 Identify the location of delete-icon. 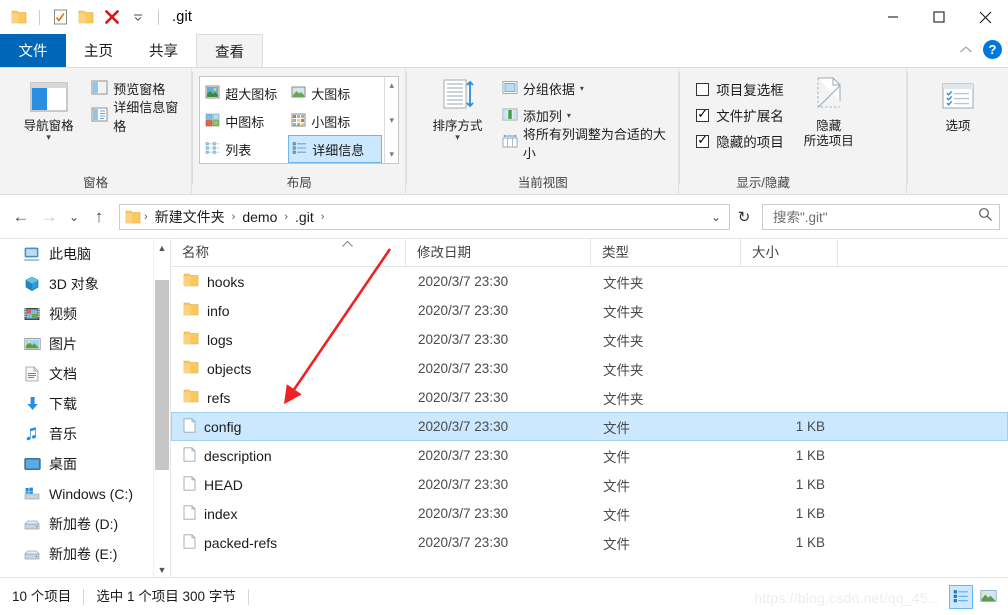
(112, 17).